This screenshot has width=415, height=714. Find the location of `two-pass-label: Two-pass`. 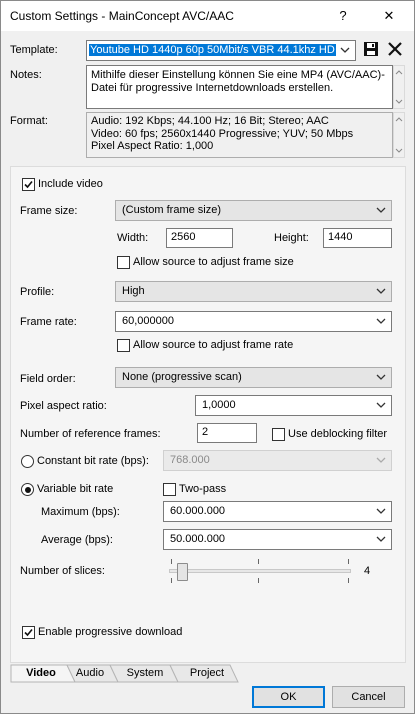

two-pass-label: Two-pass is located at coordinates (203, 489).